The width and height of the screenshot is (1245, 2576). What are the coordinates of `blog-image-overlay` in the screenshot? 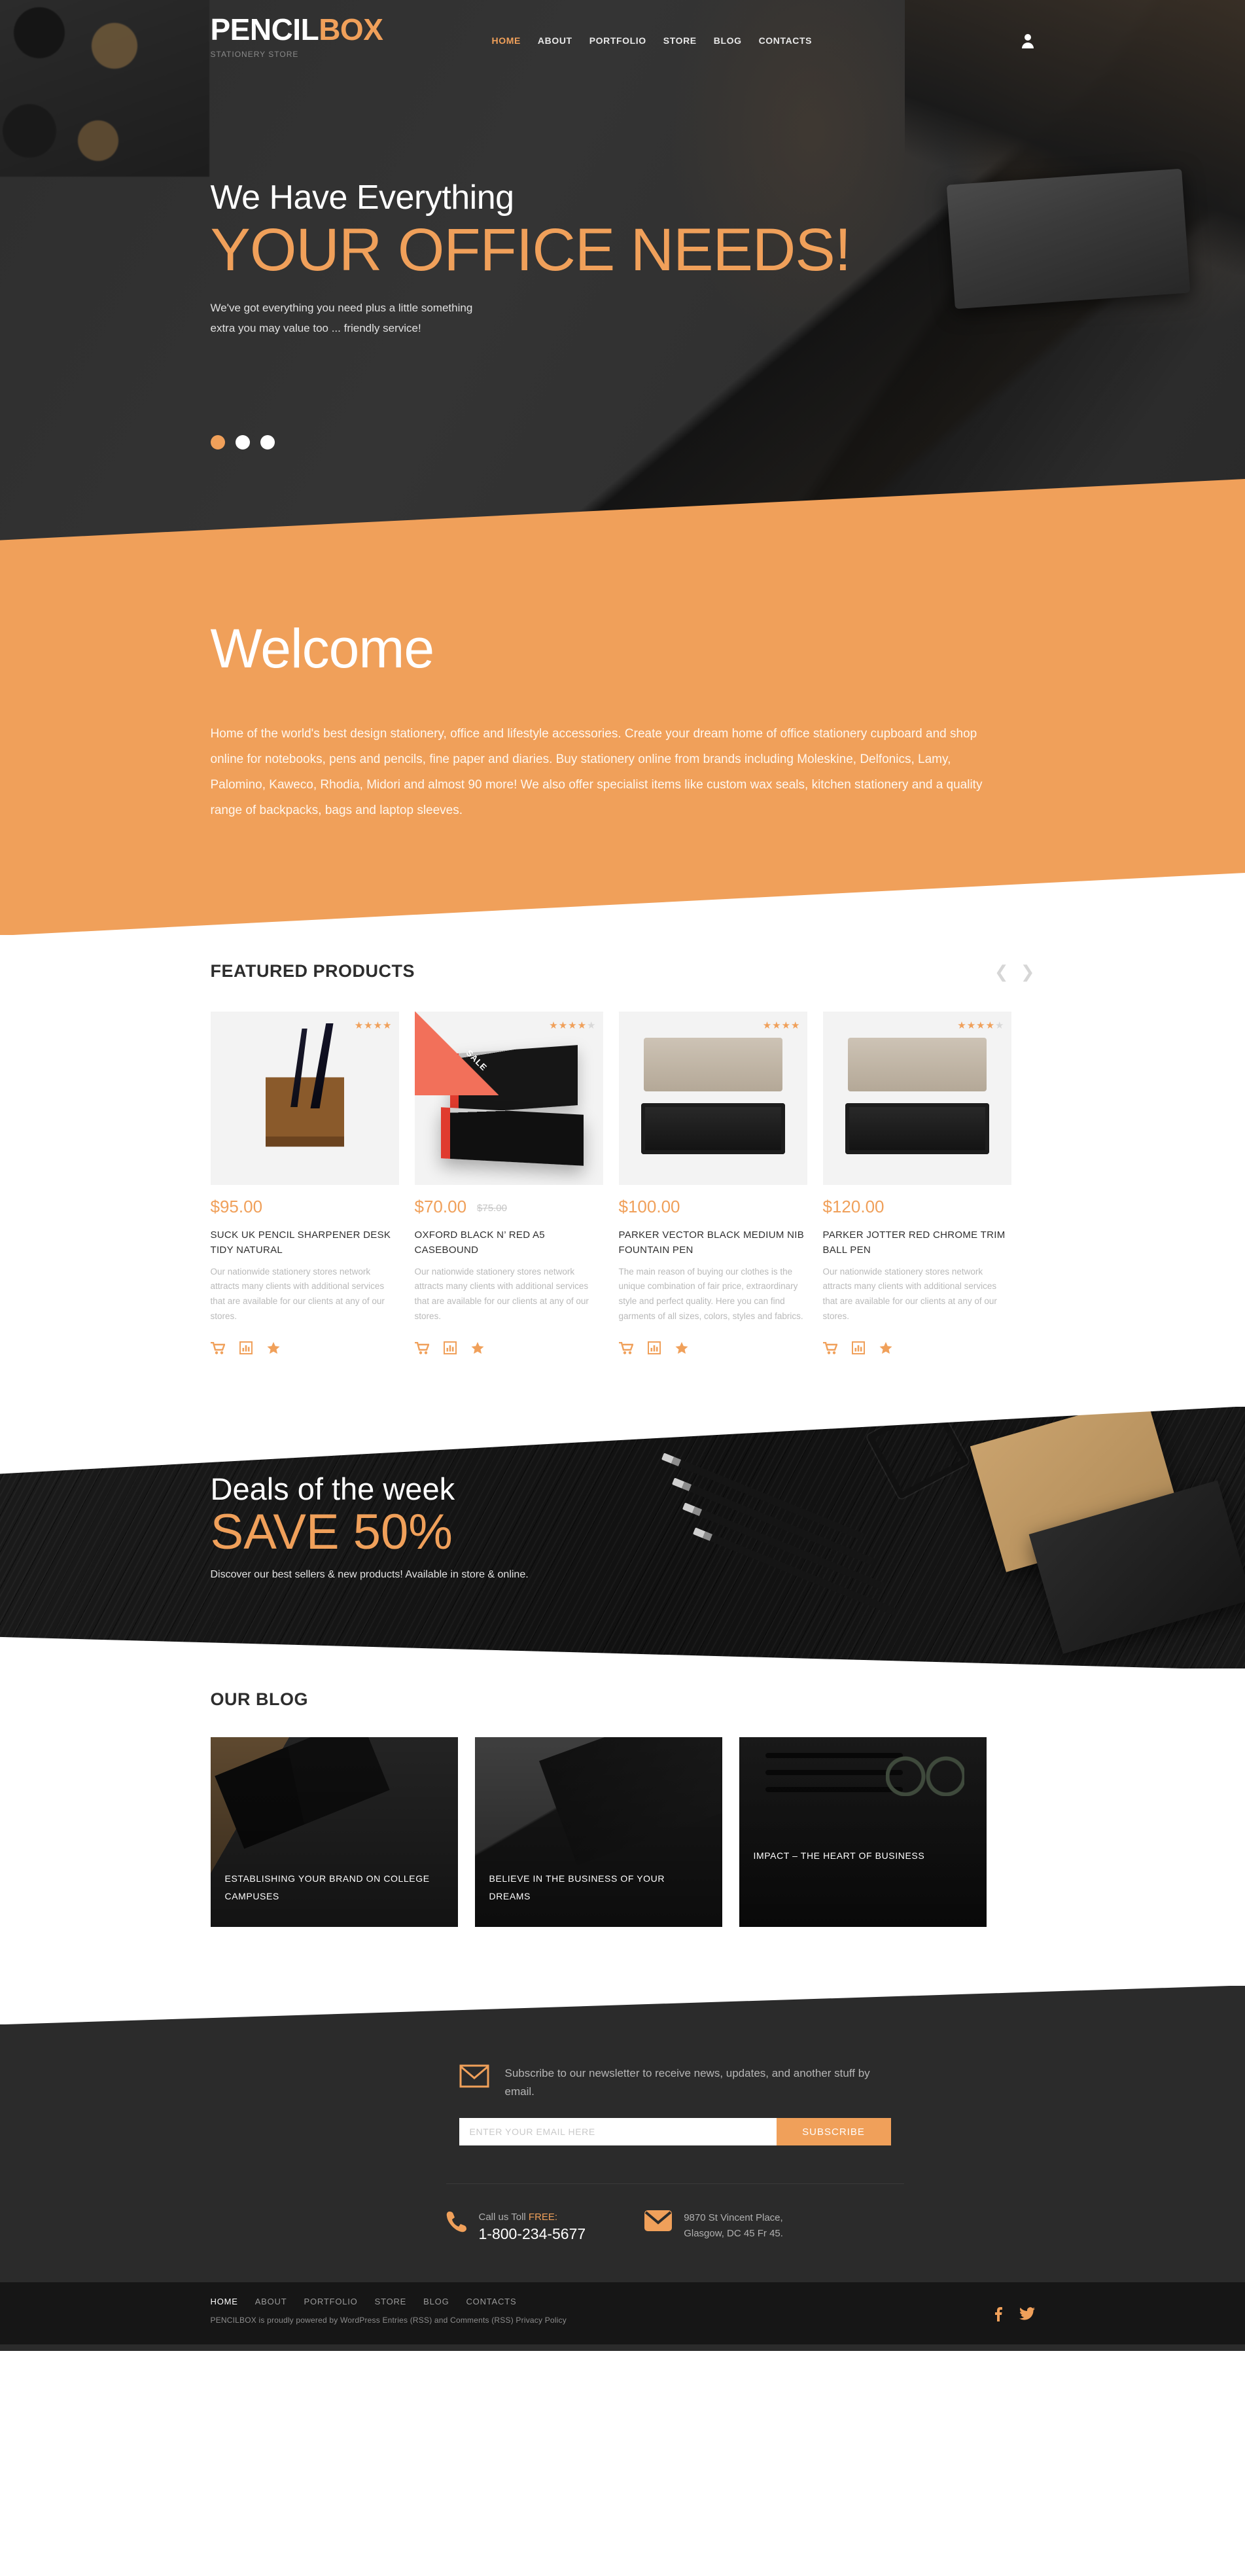 It's located at (863, 1833).